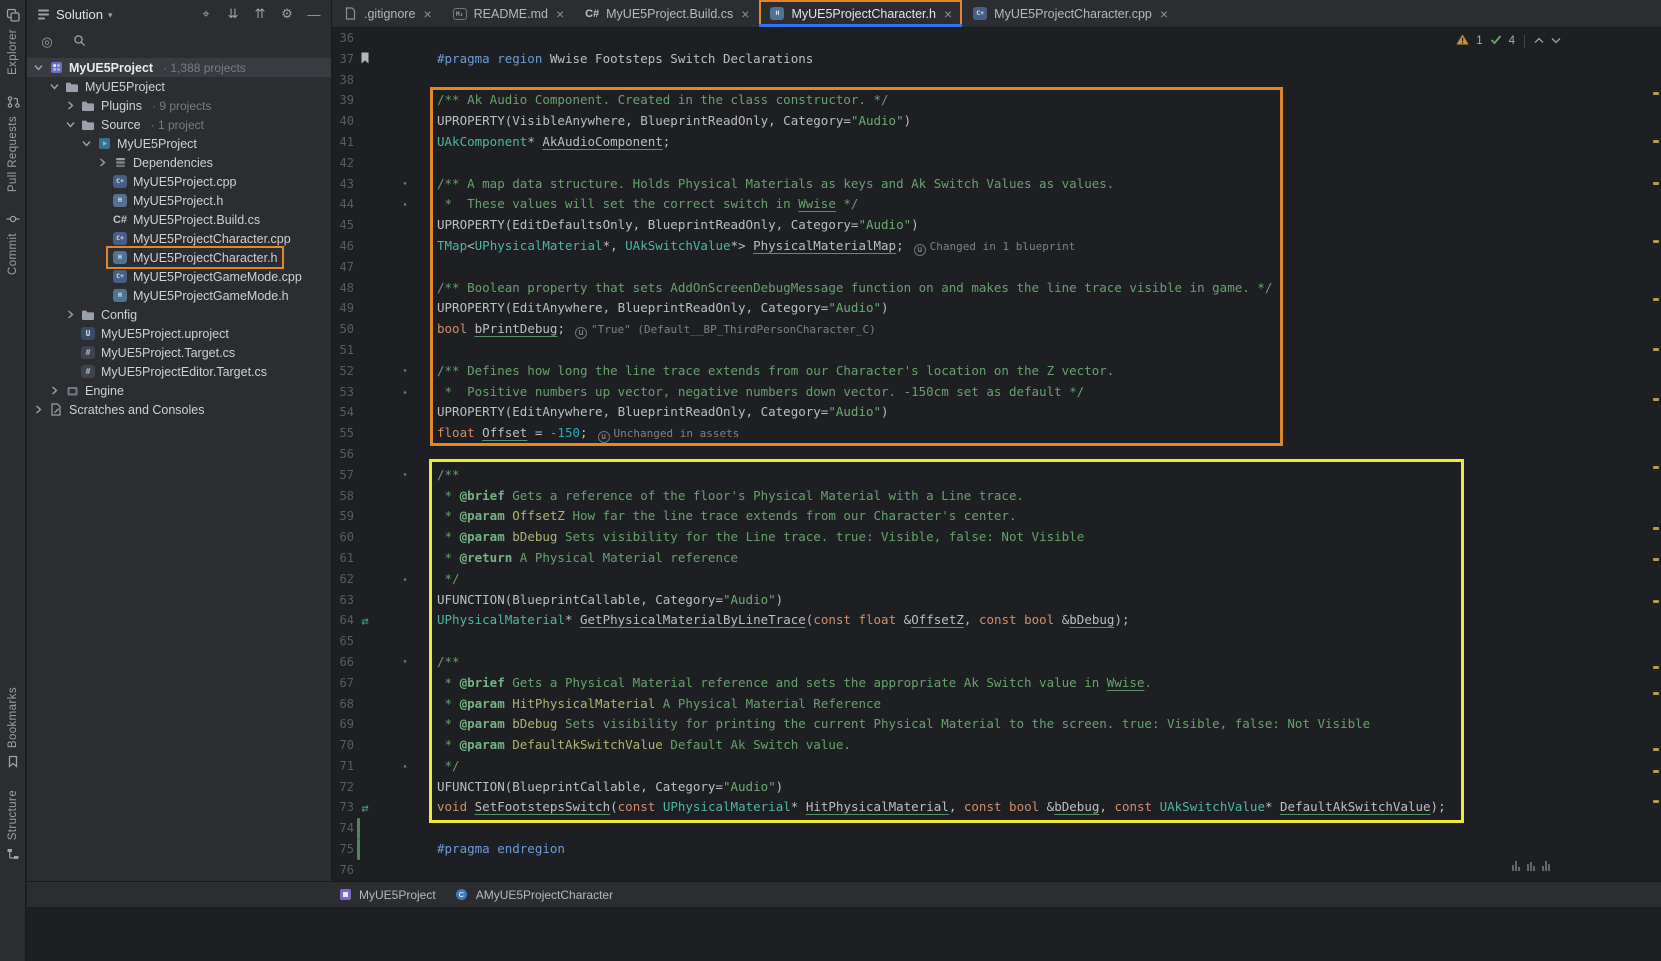 The width and height of the screenshot is (1661, 961). I want to click on tree-item-myue5projectgamemode-h: H MyUE5ProjectGameMode.h, so click(179, 295).